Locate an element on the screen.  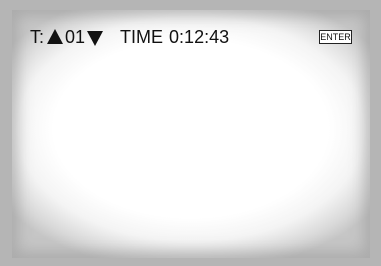
enter-button: ENTER is located at coordinates (335, 37).